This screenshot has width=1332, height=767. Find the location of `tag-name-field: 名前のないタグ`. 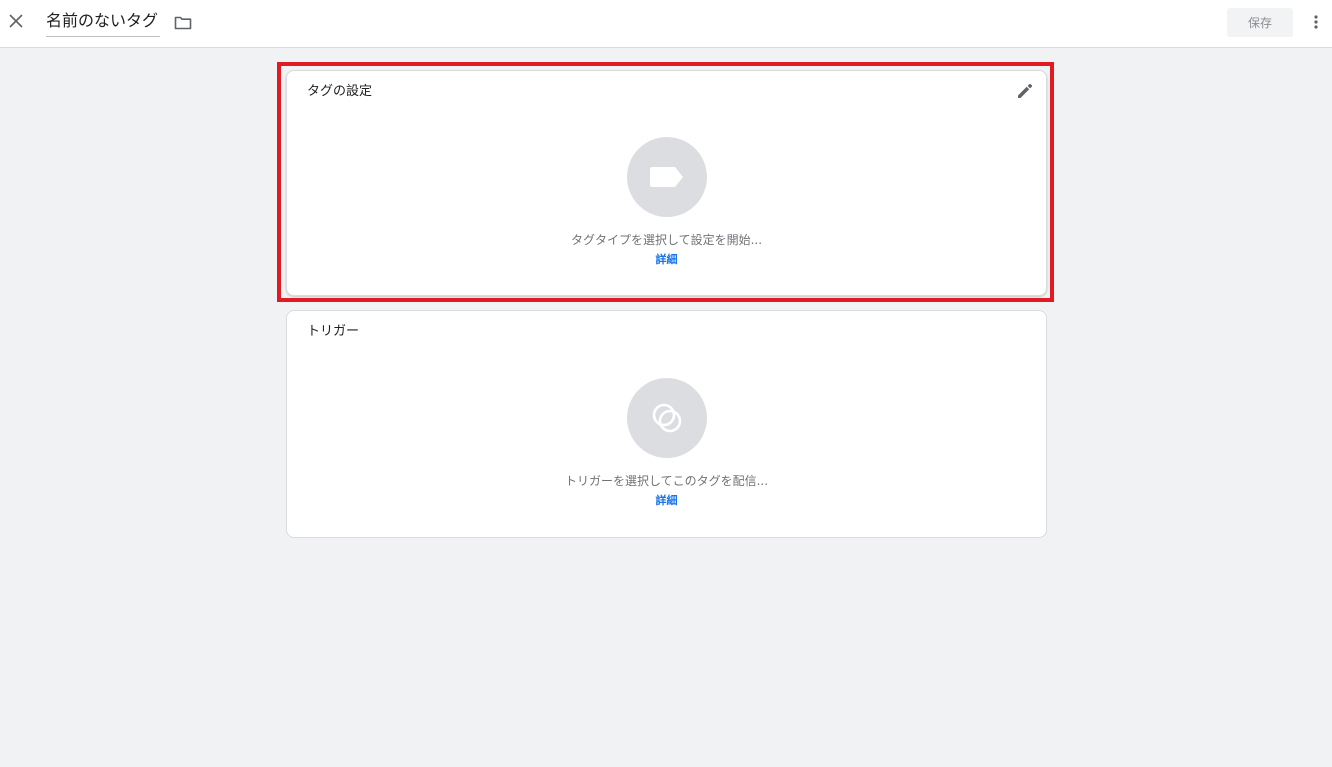

tag-name-field: 名前のないタグ is located at coordinates (103, 22).